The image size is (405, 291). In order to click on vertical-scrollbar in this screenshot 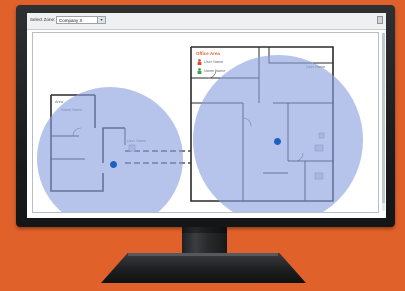, I will do `click(383, 122)`.